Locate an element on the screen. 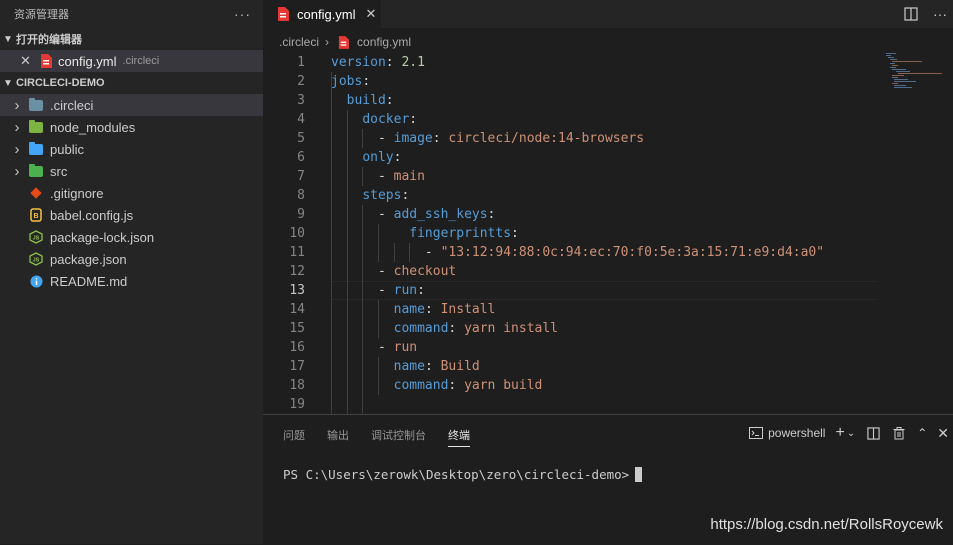 The width and height of the screenshot is (953, 545). code-token: checkout is located at coordinates (425, 271).